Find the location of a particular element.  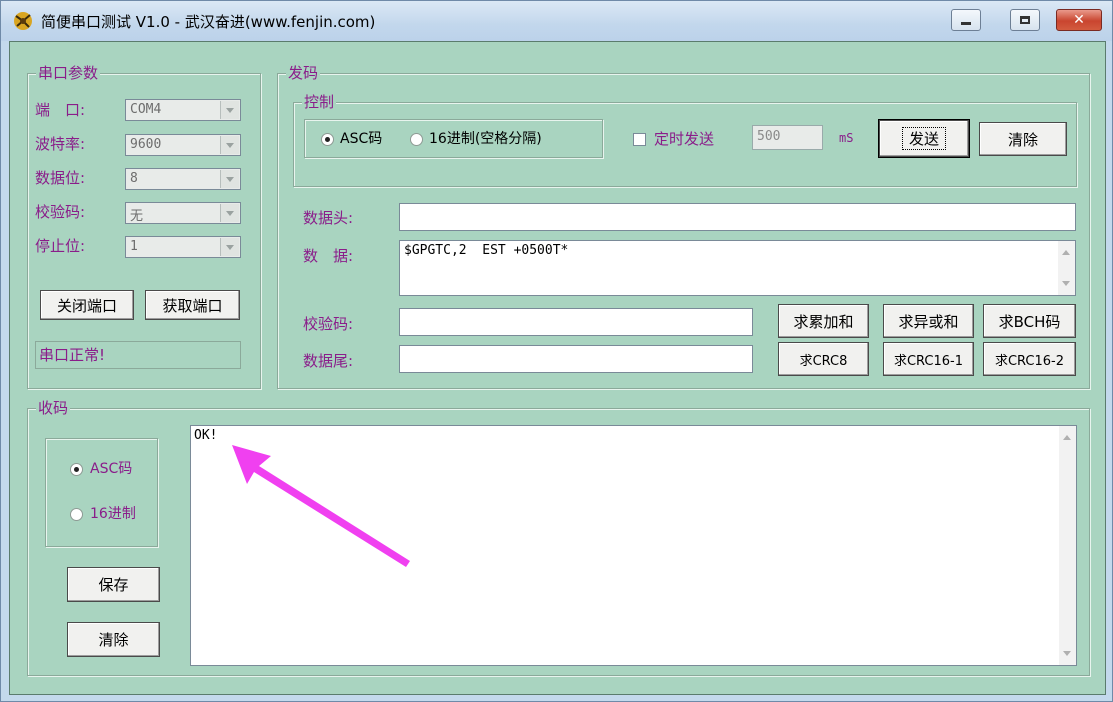

close-icon: ✕ is located at coordinates (1079, 20).